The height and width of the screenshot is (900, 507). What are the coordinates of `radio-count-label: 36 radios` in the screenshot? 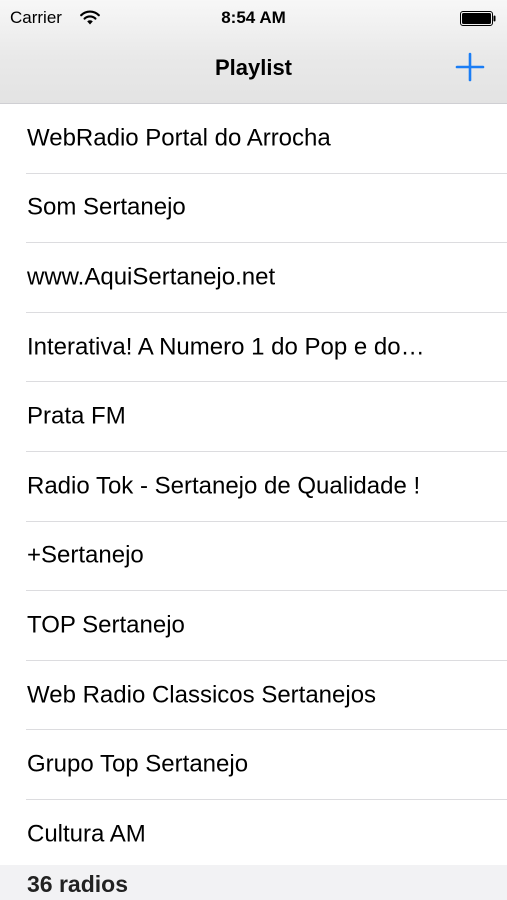 It's located at (77, 884).